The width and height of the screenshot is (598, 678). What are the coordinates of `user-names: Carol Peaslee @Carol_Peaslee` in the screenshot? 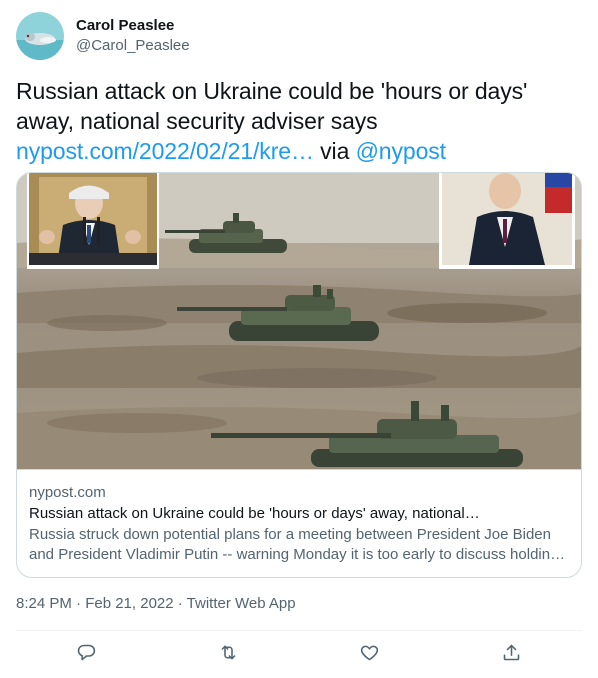 It's located at (133, 36).